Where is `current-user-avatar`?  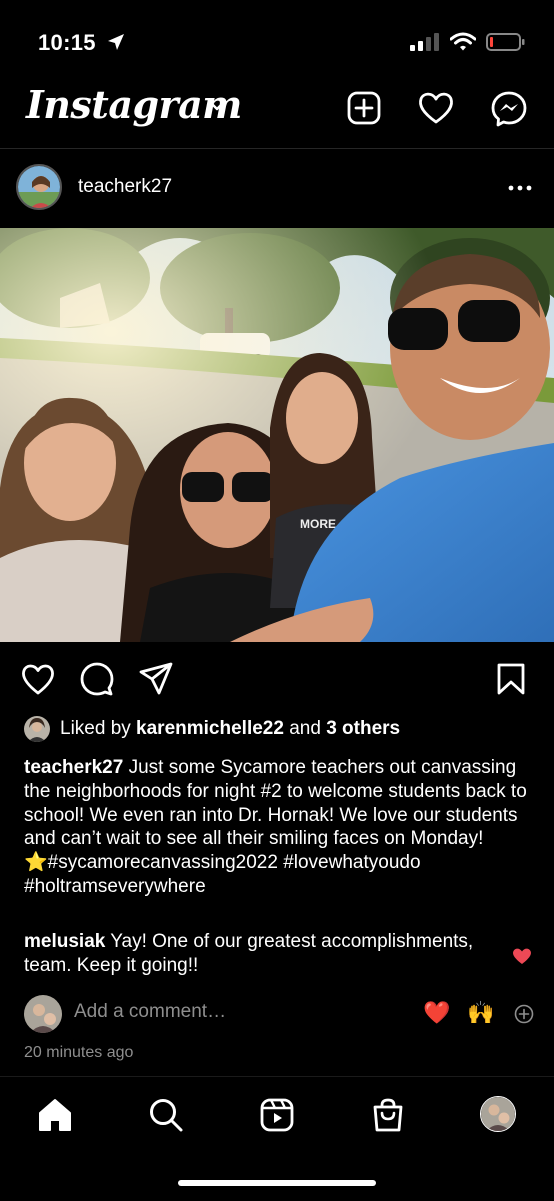
current-user-avatar is located at coordinates (43, 1014).